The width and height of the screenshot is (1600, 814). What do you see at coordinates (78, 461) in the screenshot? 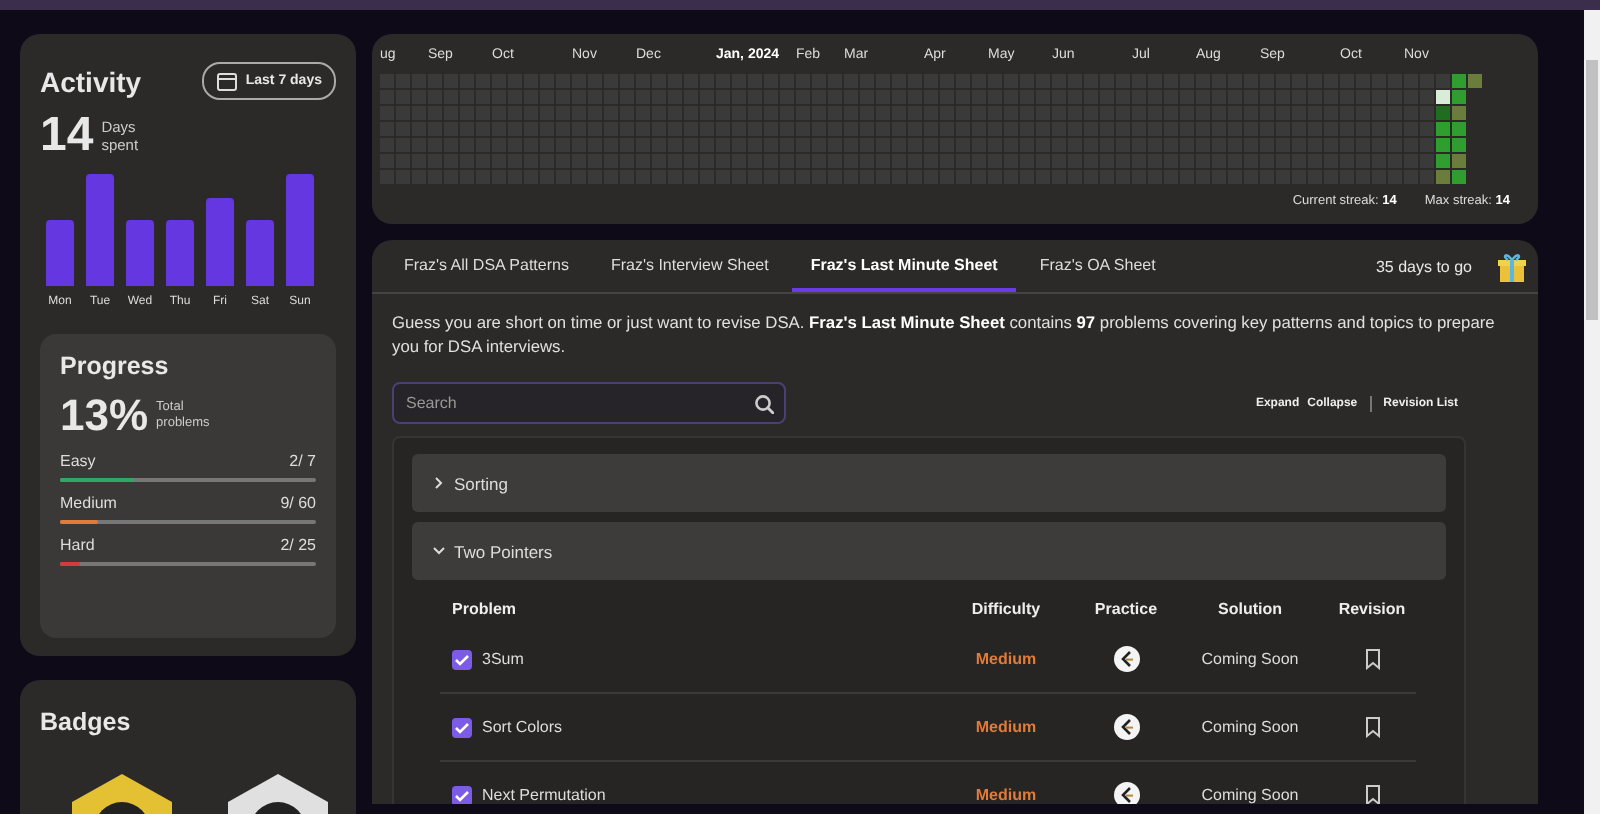
I see `level-name: Easy` at bounding box center [78, 461].